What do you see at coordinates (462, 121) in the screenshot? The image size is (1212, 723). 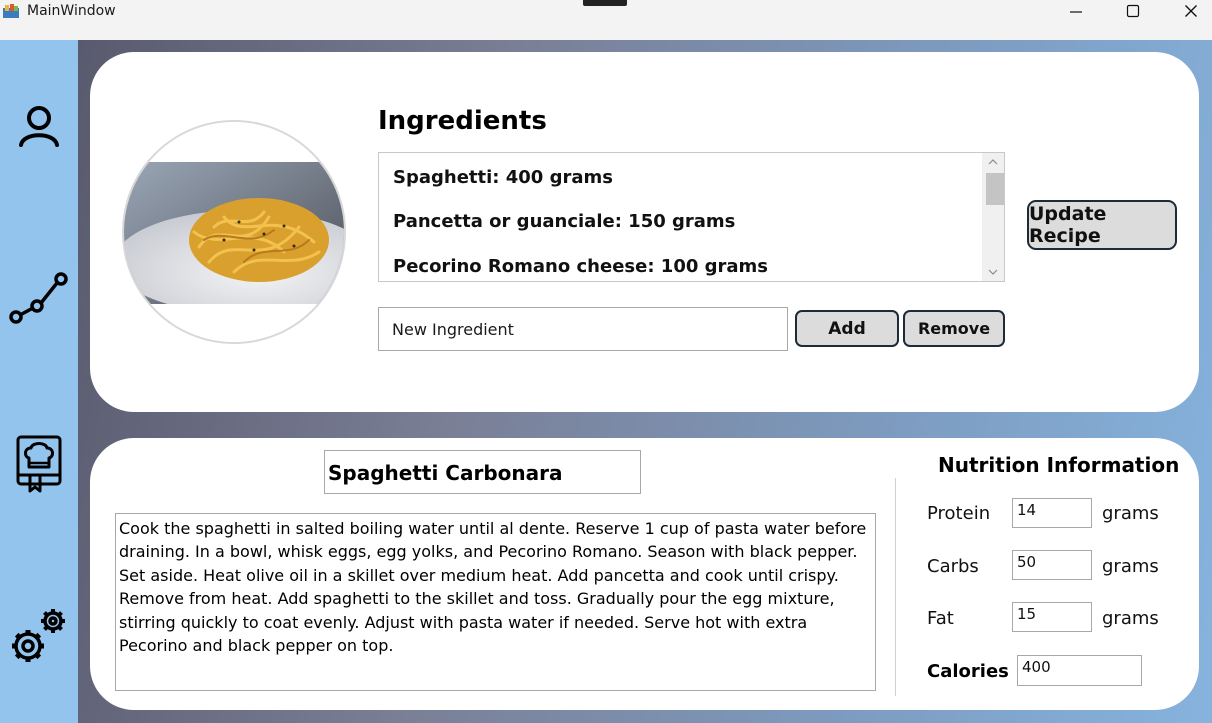 I see `ingredients-title: Ingredients` at bounding box center [462, 121].